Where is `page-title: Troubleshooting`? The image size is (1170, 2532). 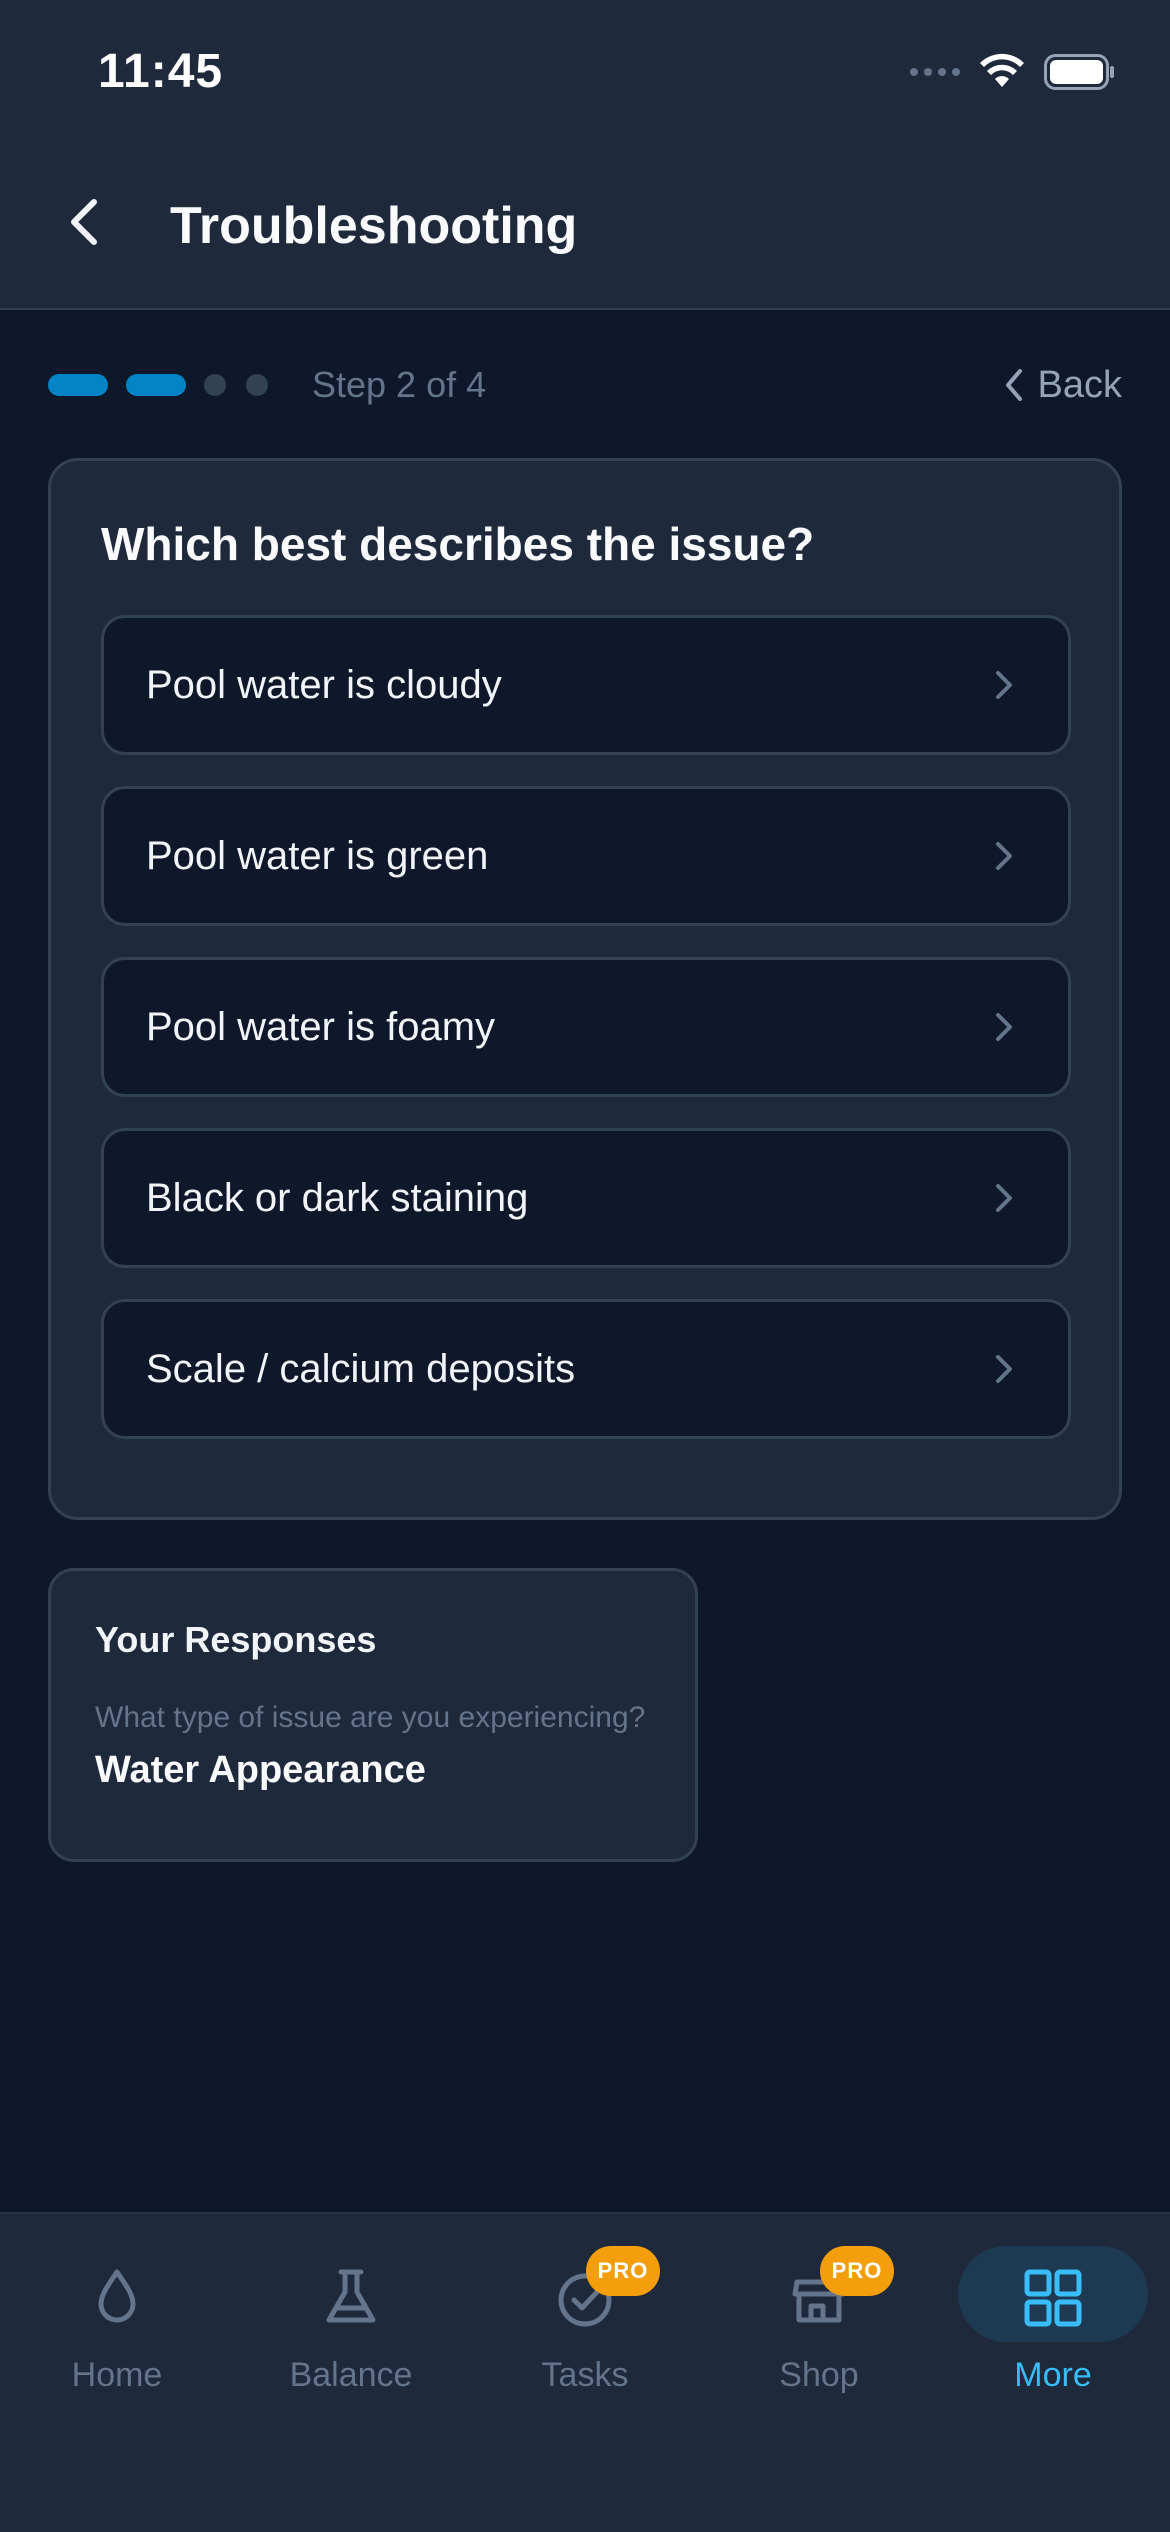
page-title: Troubleshooting is located at coordinates (374, 226).